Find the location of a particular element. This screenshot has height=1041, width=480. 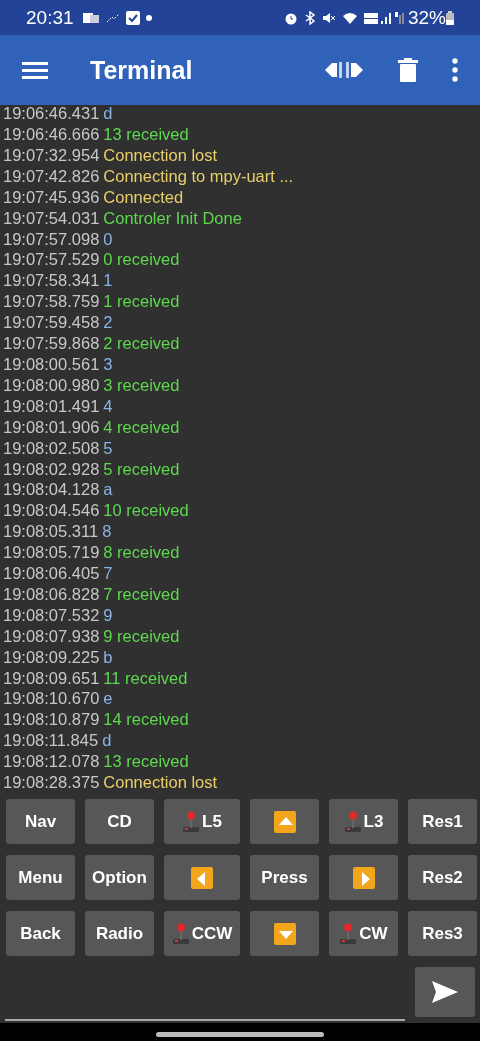

connect-icon is located at coordinates (344, 70).